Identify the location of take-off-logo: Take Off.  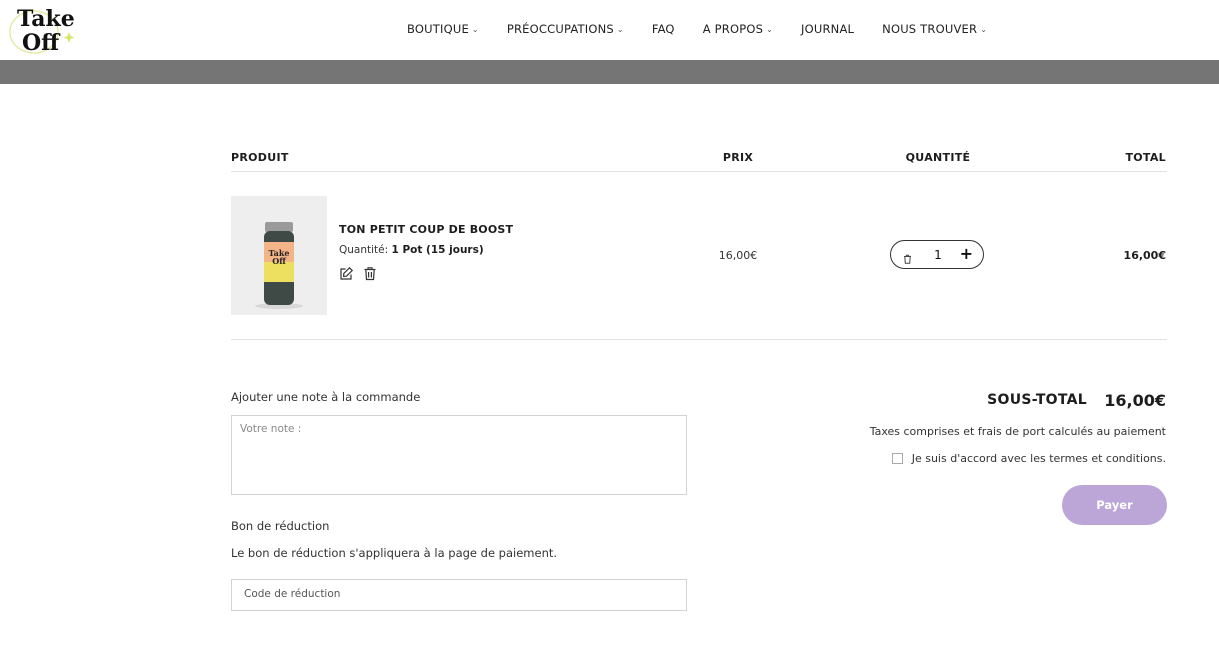
(46, 29).